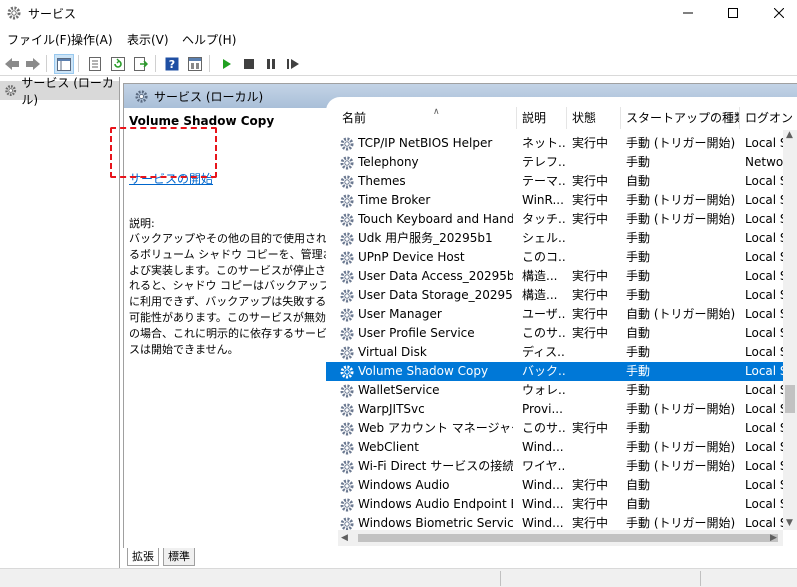 The image size is (797, 587). I want to click on table-row: Telephony テレフ... 手動 Networ, so click(556, 162).